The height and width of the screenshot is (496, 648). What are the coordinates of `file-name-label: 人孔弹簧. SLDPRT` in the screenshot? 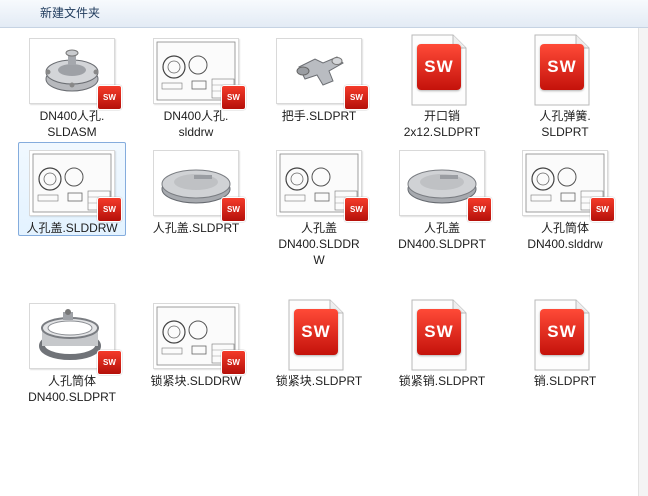 It's located at (565, 124).